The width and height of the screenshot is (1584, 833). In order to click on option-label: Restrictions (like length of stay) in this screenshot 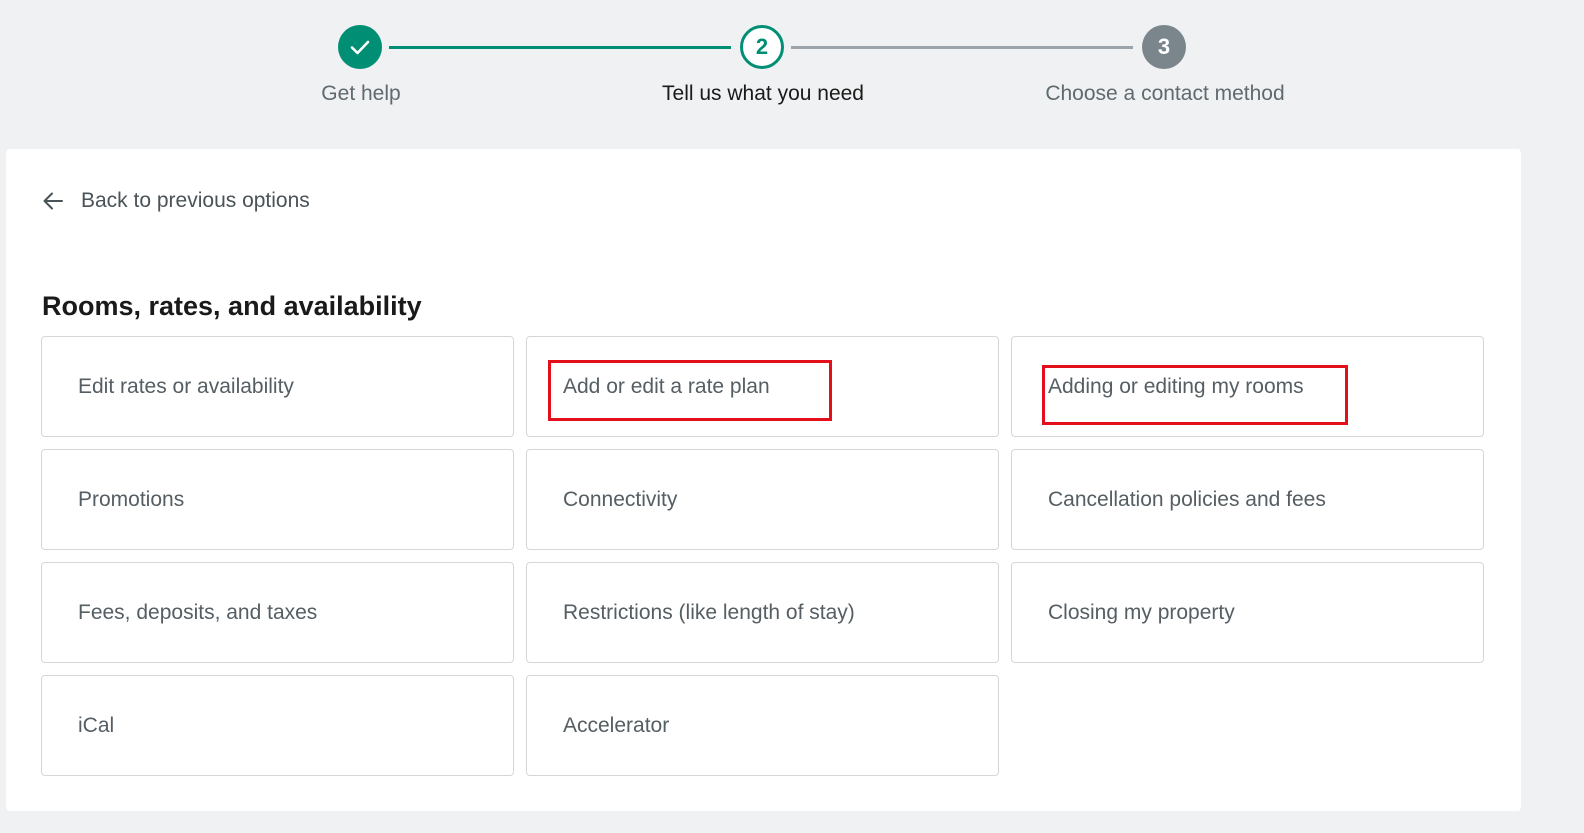, I will do `click(709, 612)`.